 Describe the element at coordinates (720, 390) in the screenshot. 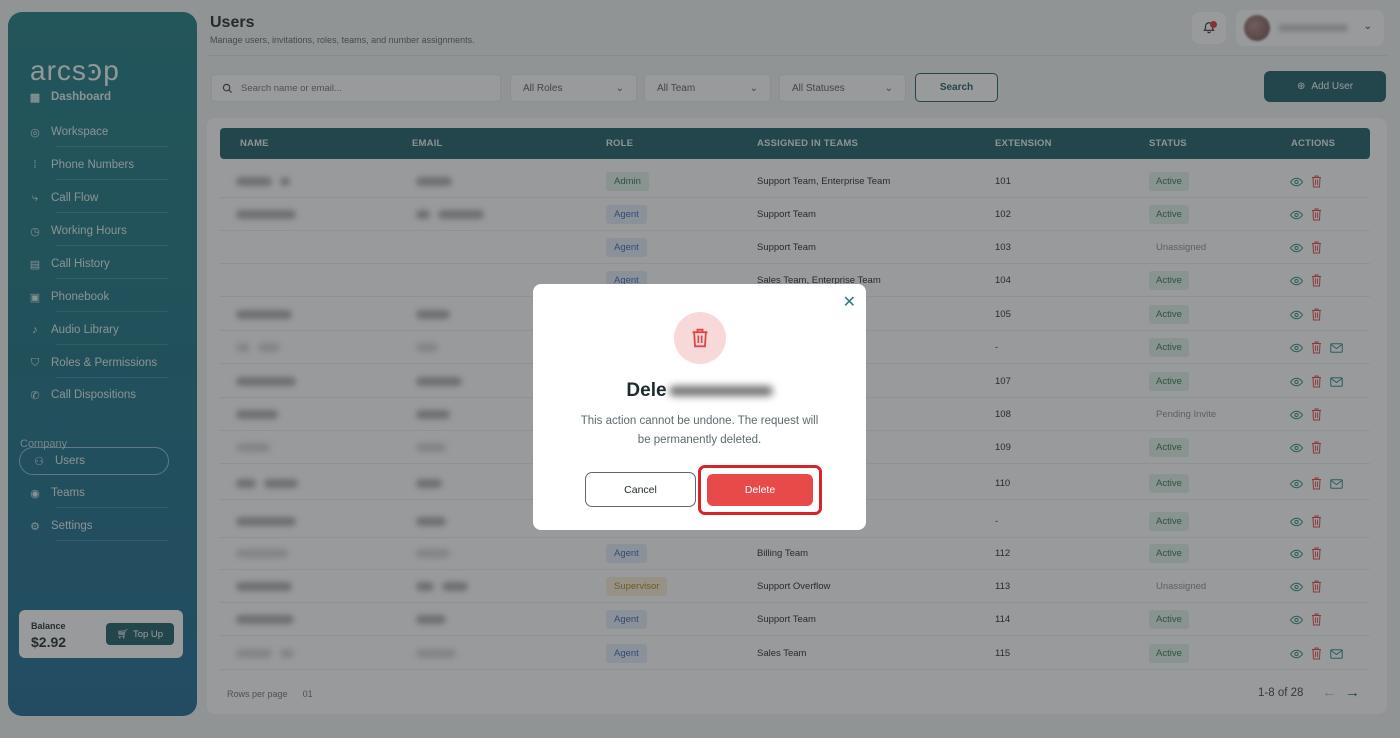

I see `redacted-name` at that location.